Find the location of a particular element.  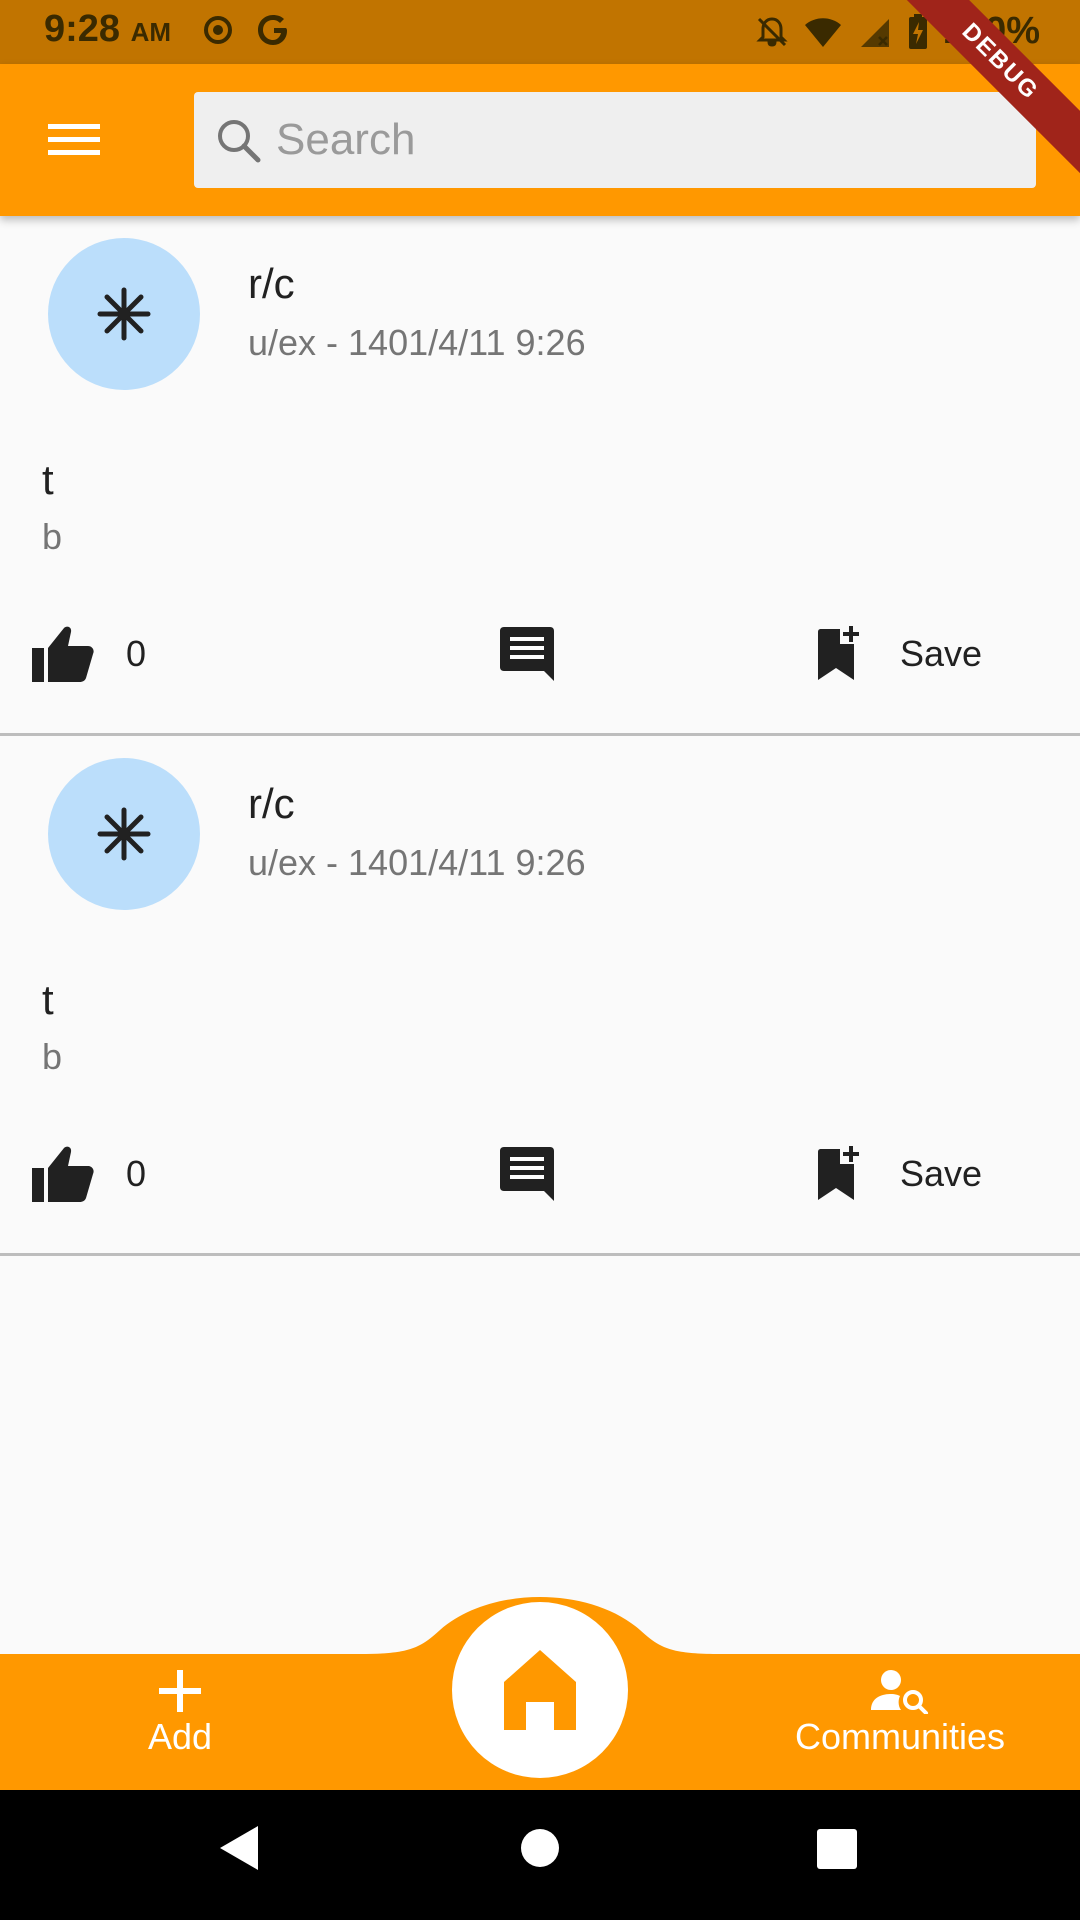

back-button is located at coordinates (240, 1850).